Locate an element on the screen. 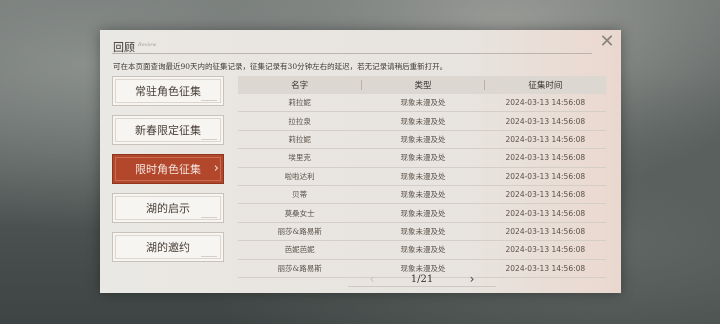 The image size is (720, 324). sidebar-item-limited: 限时角色征集 › is located at coordinates (168, 169).